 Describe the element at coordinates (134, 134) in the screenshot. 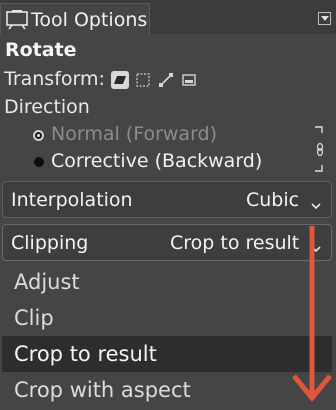

I see `direction-normal-label: Normal (Forward)` at that location.